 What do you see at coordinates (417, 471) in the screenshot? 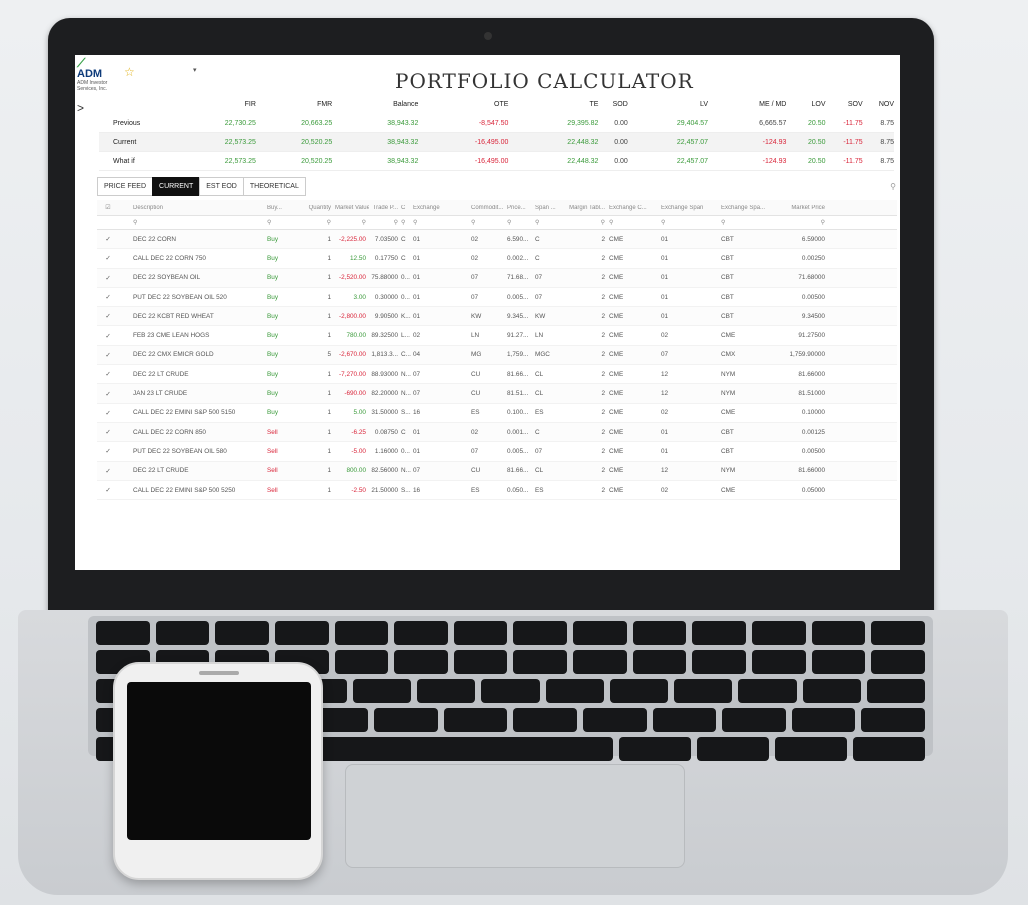
I see `cell-ex: 07` at bounding box center [417, 471].